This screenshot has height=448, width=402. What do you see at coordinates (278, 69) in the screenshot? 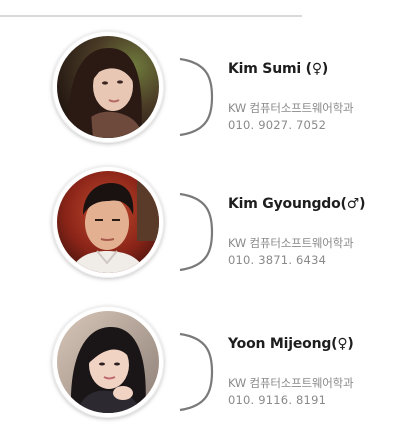
I see `member-name: Kim Sumi (♀)` at bounding box center [278, 69].